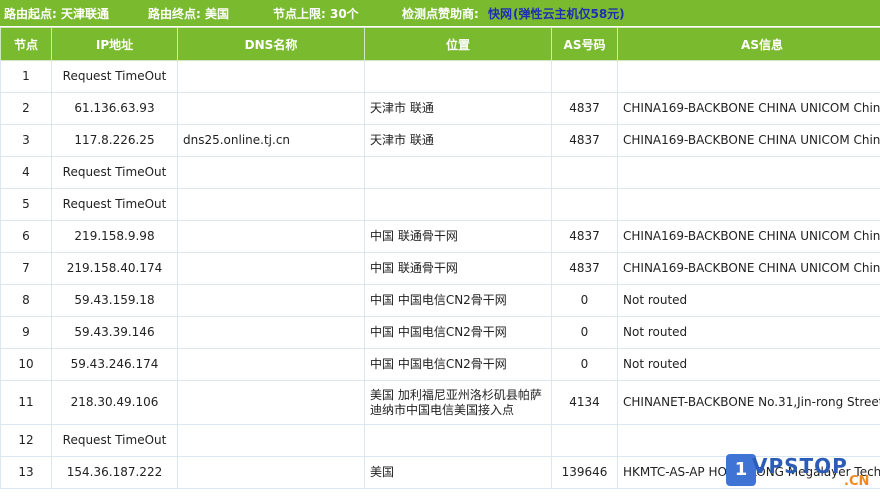 This screenshot has height=496, width=880. I want to click on table-row: 9 59.43.39.146 中国 中国电信CN2骨干网 0 Not routed, so click(440, 332).